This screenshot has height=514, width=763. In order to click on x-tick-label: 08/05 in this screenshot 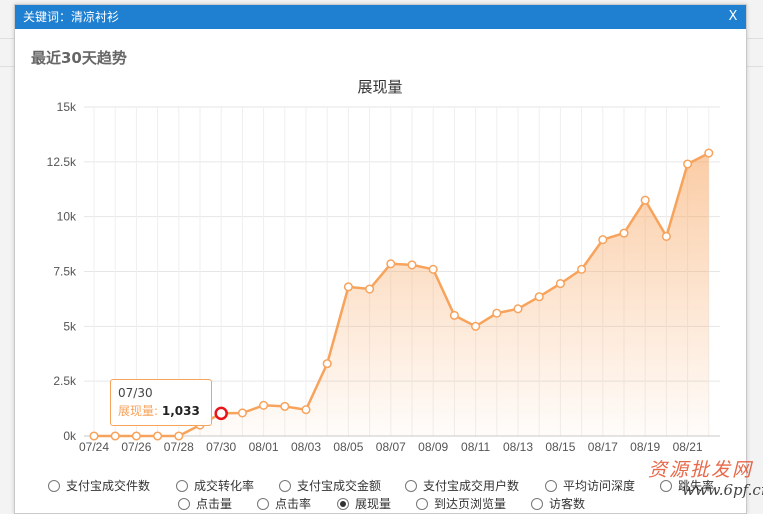, I will do `click(348, 447)`.